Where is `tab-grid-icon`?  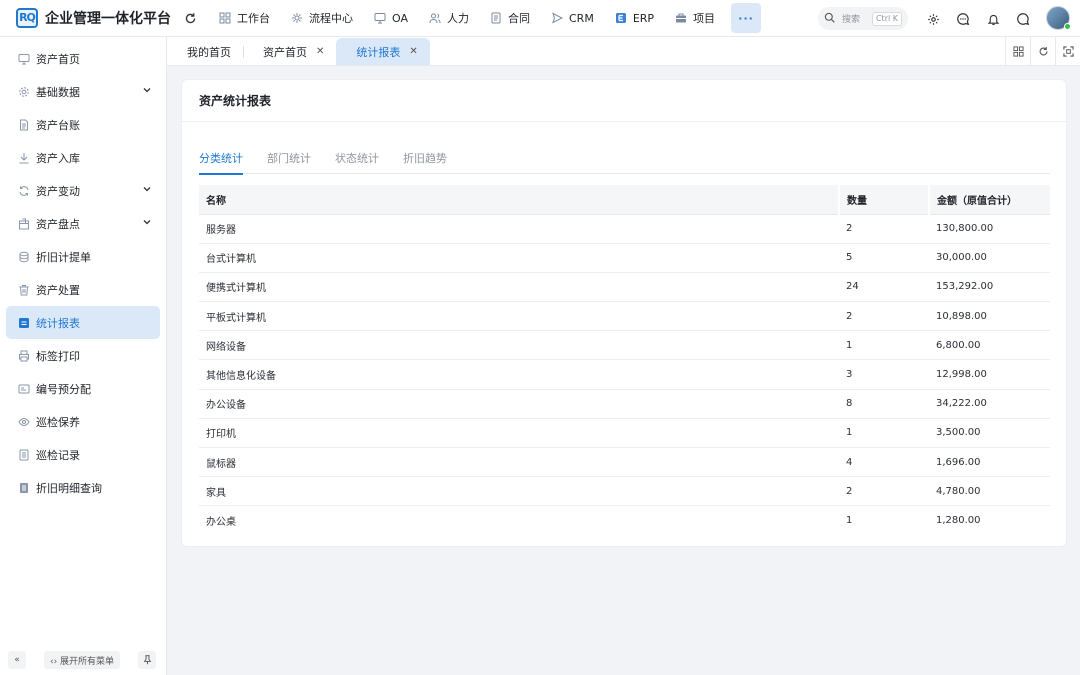
tab-grid-icon is located at coordinates (1017, 51).